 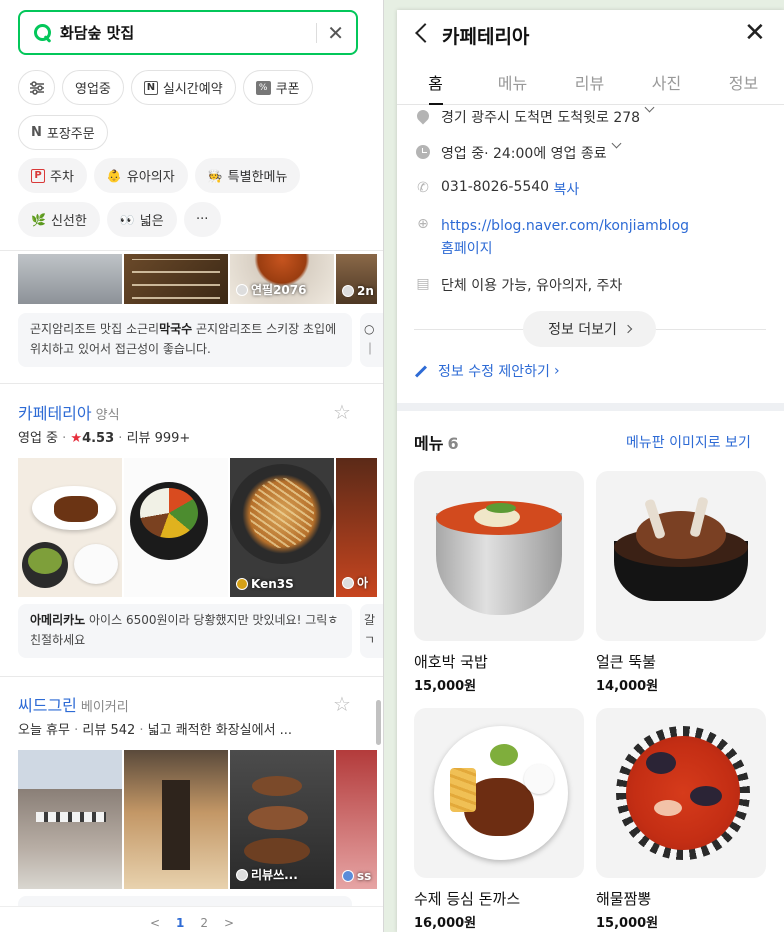 I want to click on page-1-button: 1, so click(x=180, y=924).